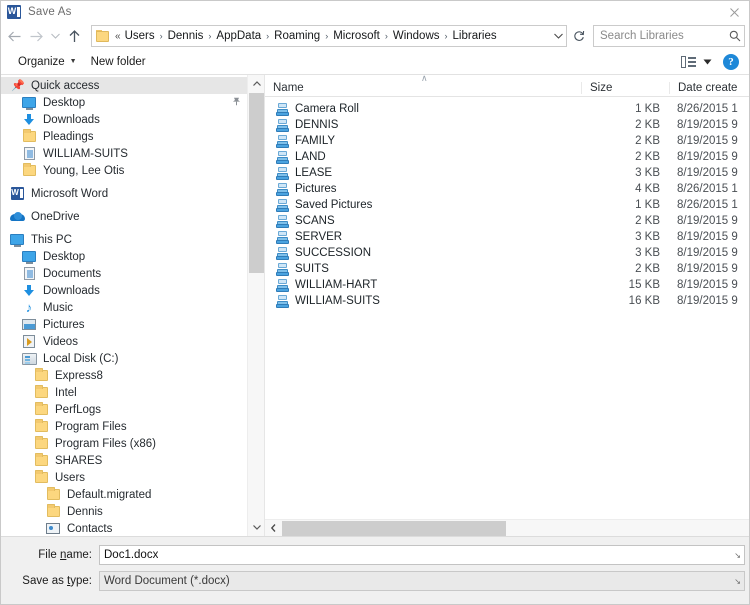  What do you see at coordinates (255, 305) in the screenshot?
I see `navigation-scrollbar` at bounding box center [255, 305].